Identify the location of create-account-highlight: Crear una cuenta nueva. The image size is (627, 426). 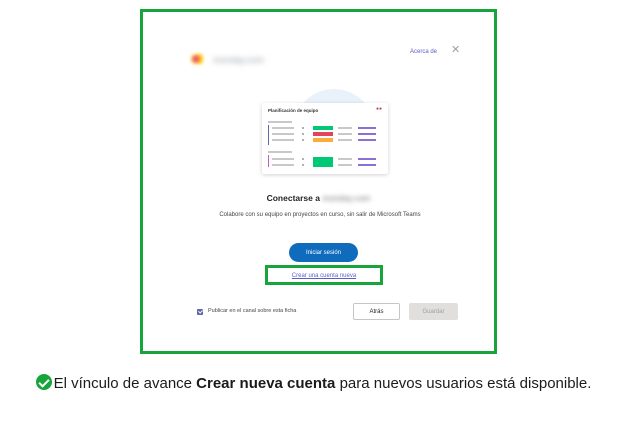
(324, 275).